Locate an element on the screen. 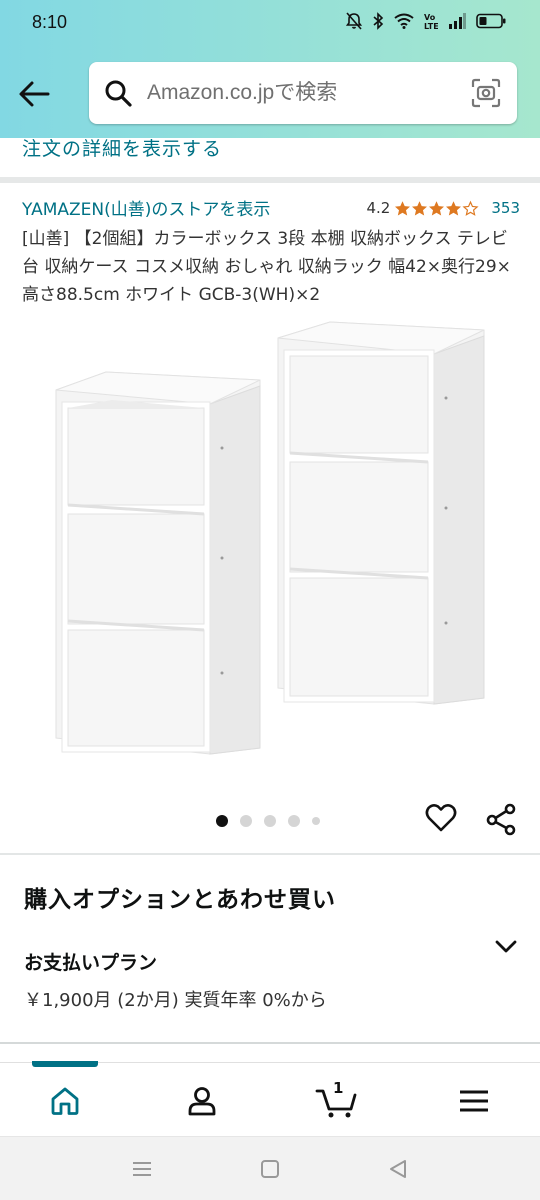  right-shelf-image is located at coordinates (381, 513).